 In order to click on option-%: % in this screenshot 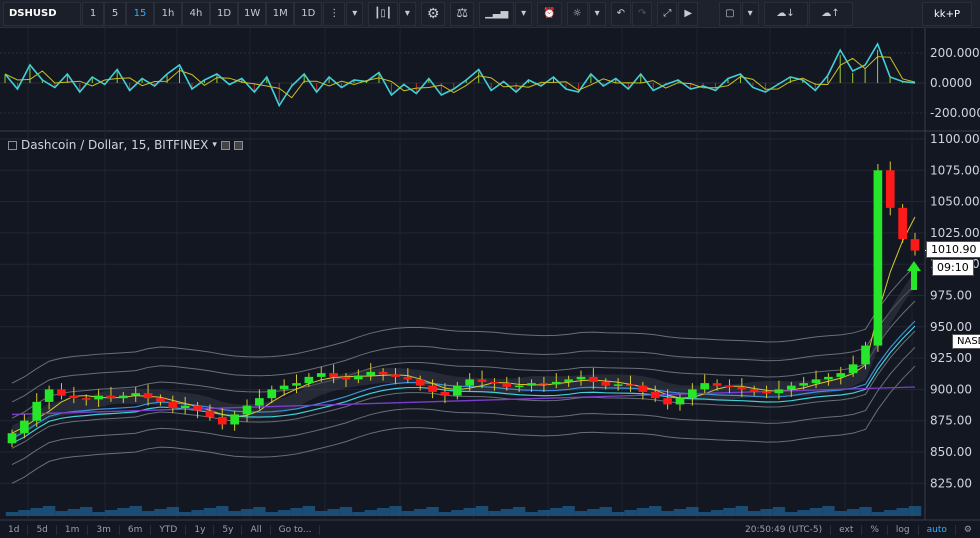, I will do `click(875, 530)`.